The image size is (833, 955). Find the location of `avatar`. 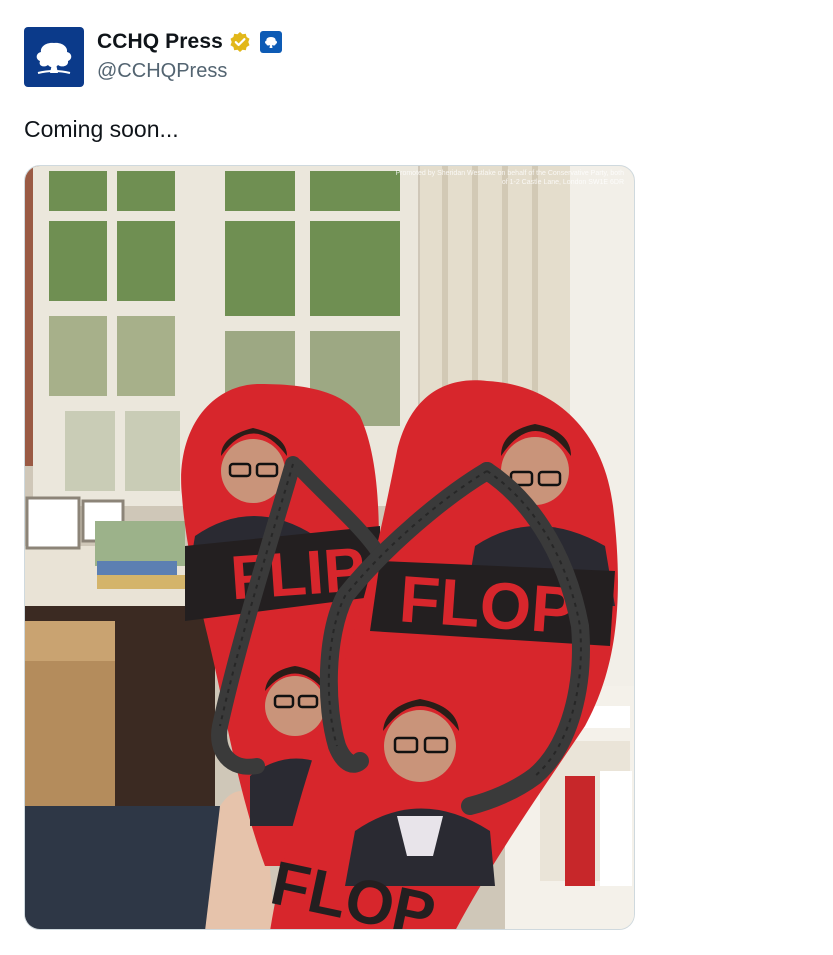

avatar is located at coordinates (54, 57).